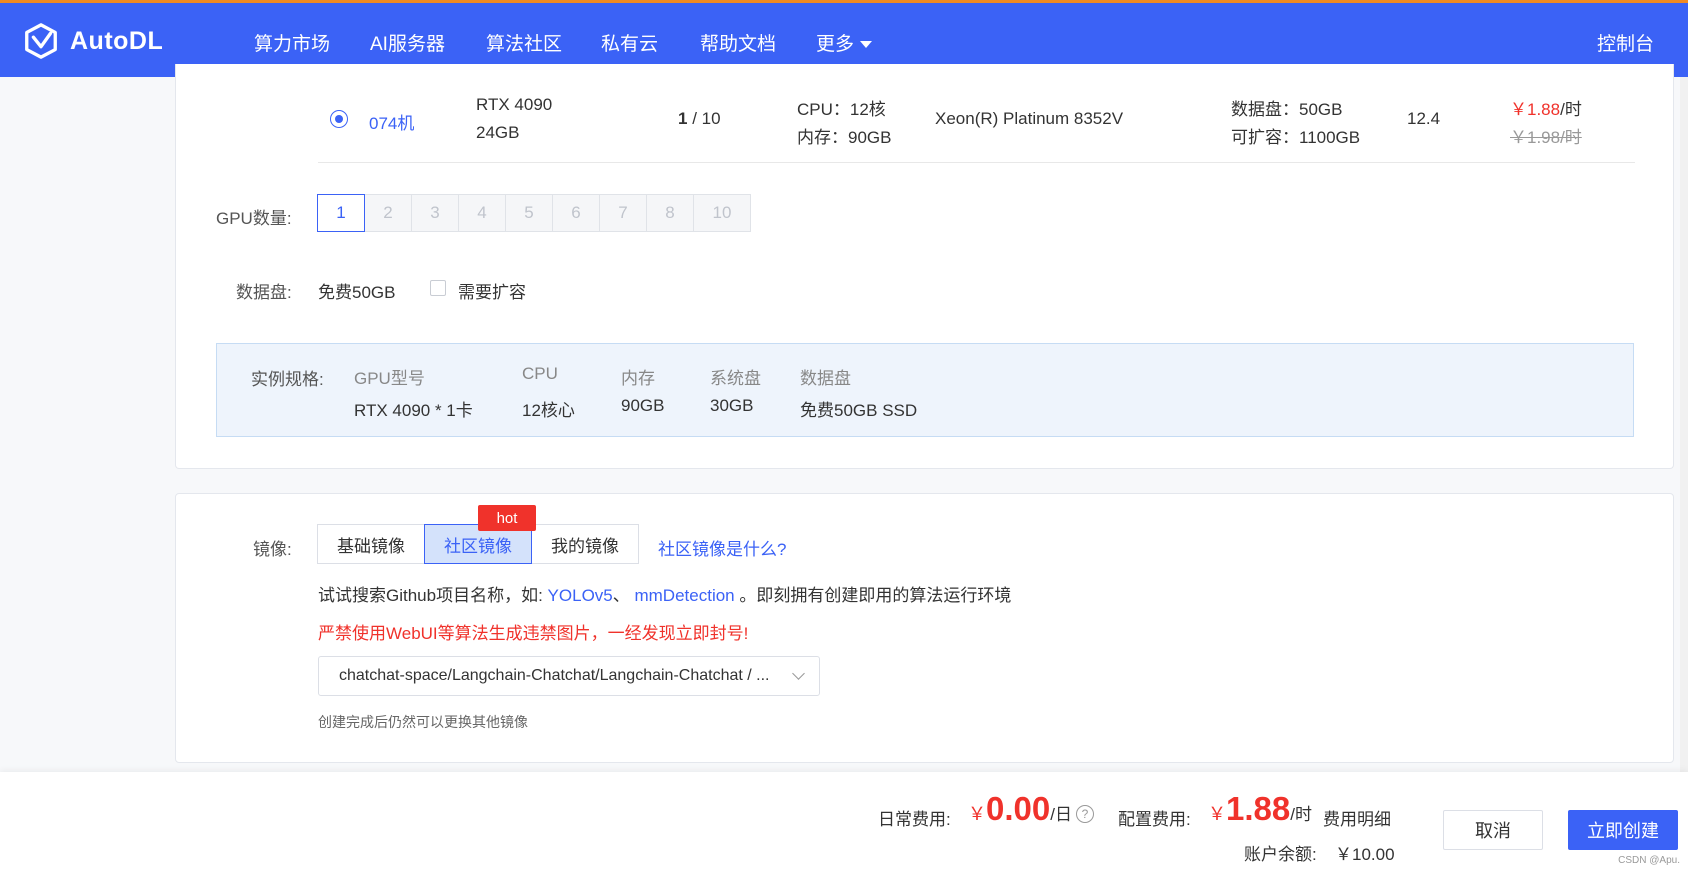 This screenshot has width=1688, height=872. Describe the element at coordinates (670, 213) in the screenshot. I see `gpu-count-option-8: 8` at that location.